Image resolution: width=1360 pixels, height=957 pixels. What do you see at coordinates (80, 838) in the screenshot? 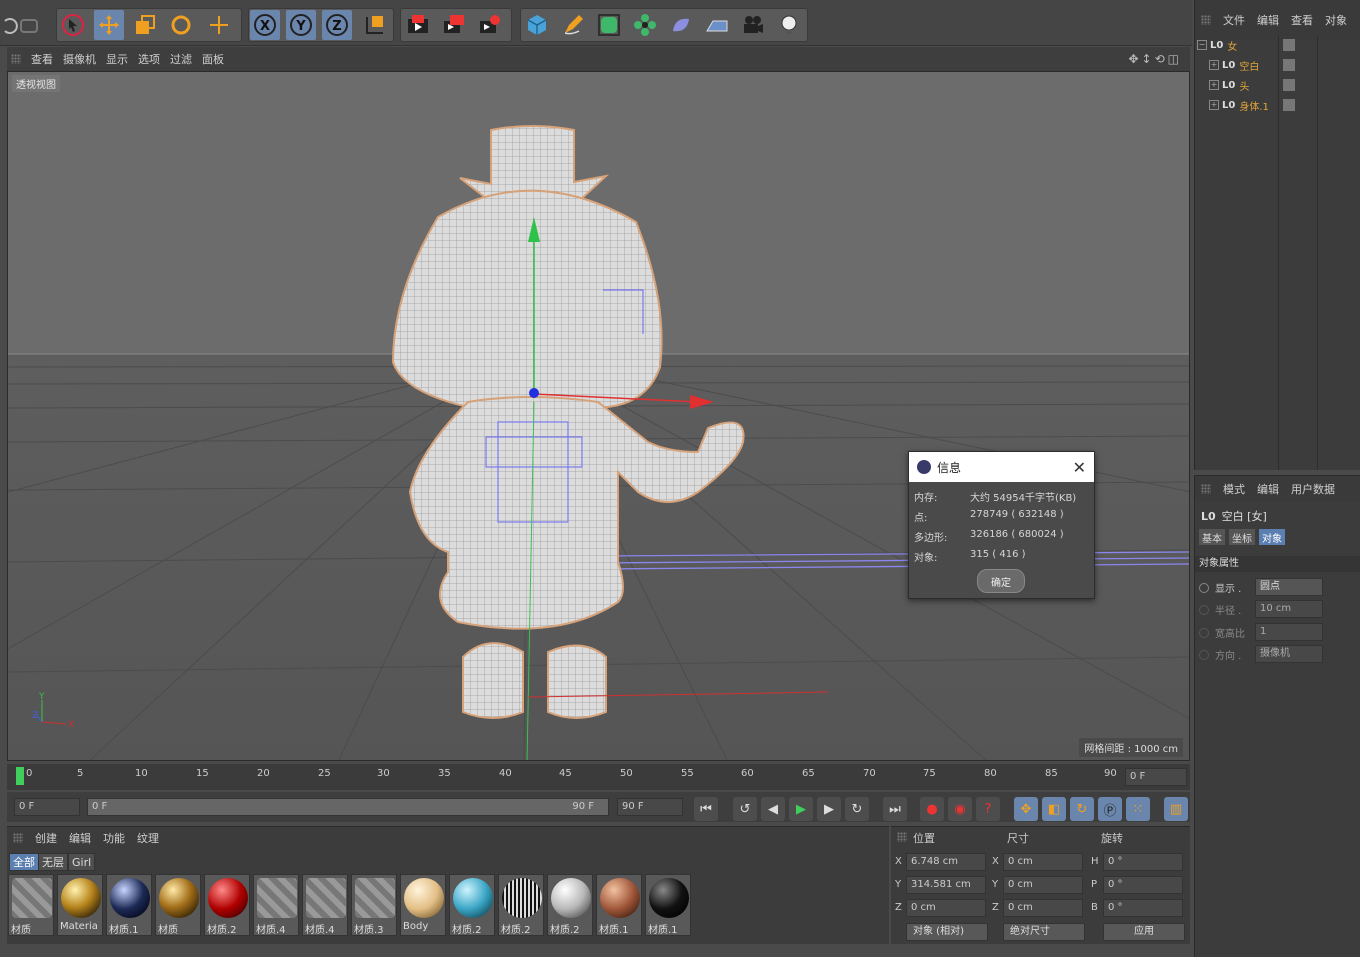
I see `mat-menu-edit: 编辑` at bounding box center [80, 838].